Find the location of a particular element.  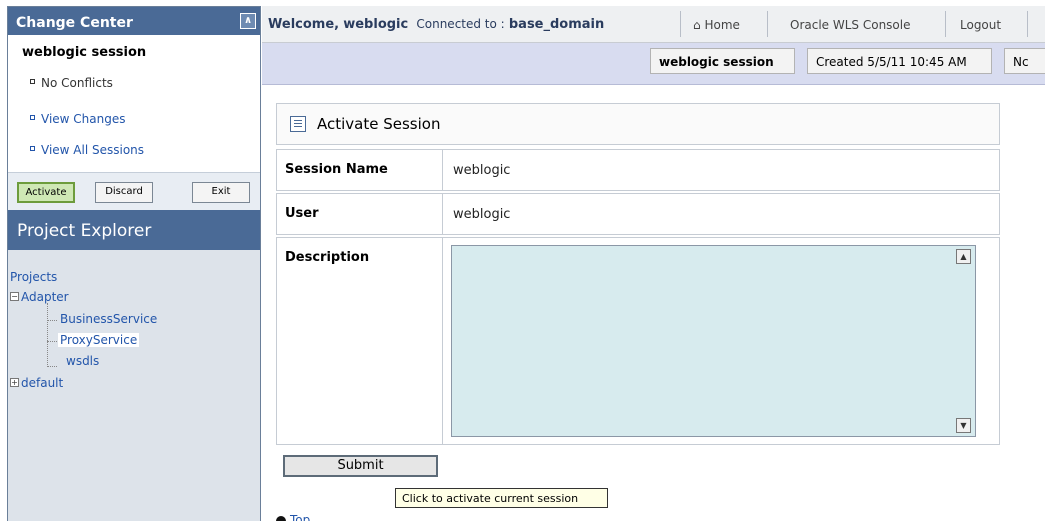

change-center-session-name: weblogic session is located at coordinates (84, 52).